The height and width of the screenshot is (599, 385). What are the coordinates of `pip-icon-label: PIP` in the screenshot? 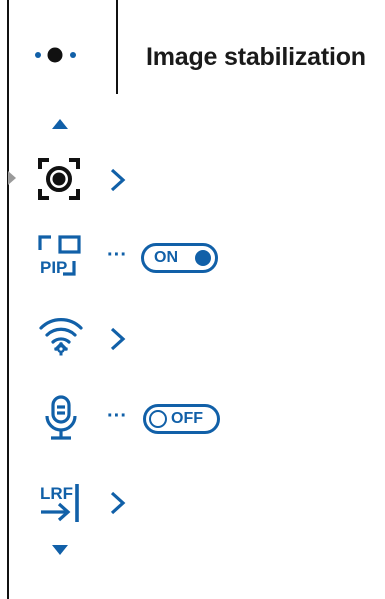 It's located at (53, 267).